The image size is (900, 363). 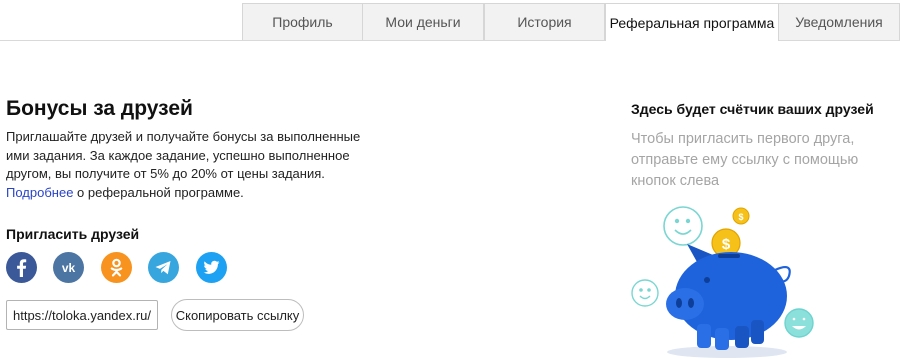 I want to click on tab-referral-program: Реферальная программа, so click(x=692, y=22).